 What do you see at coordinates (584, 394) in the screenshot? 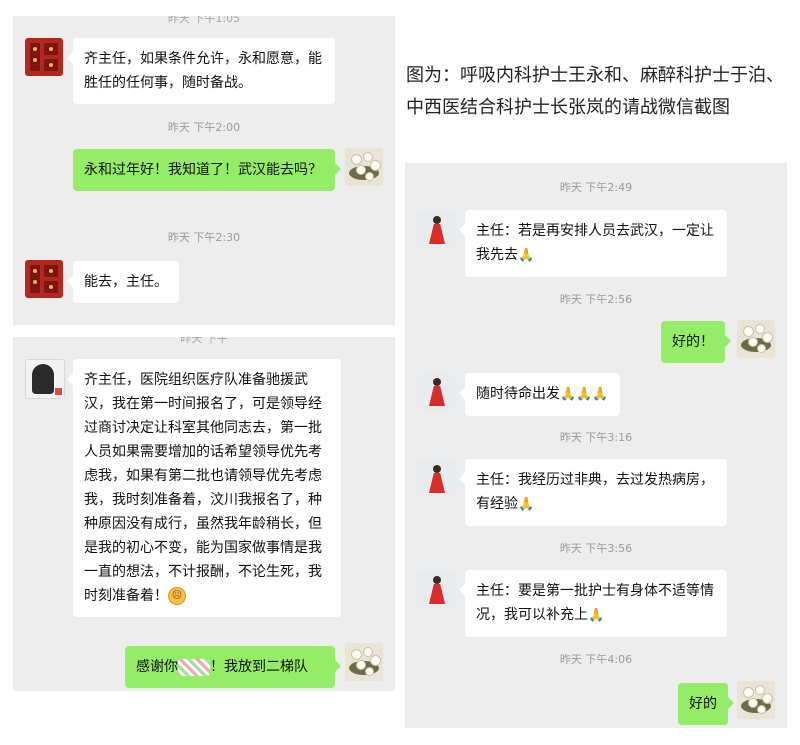
I see `pray-hands-emoji: 🙏🙏🙏` at bounding box center [584, 394].